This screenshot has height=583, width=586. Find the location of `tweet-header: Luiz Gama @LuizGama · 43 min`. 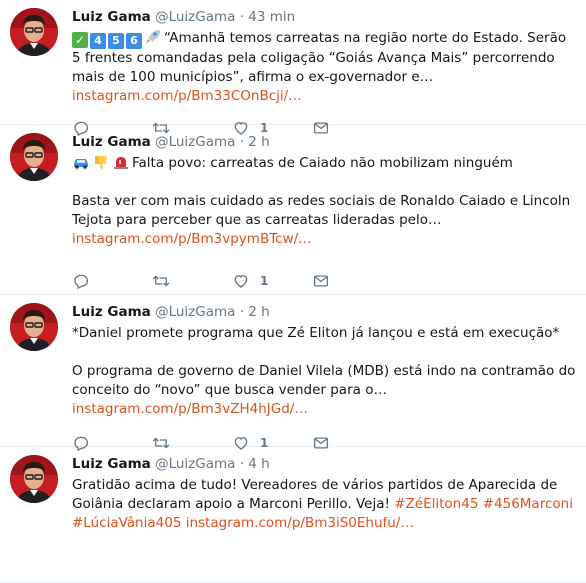

tweet-header: Luiz Gama @LuizGama · 43 min is located at coordinates (324, 17).